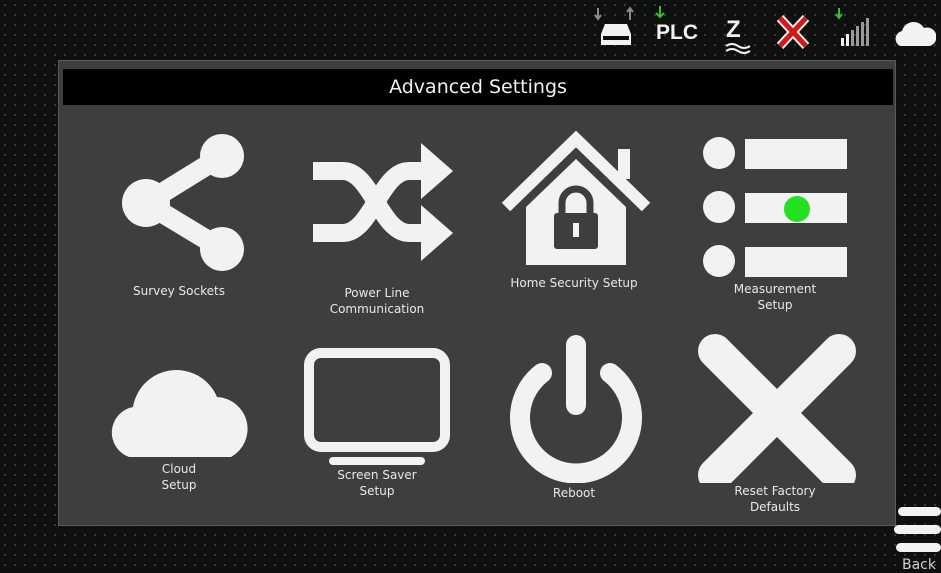  Describe the element at coordinates (179, 291) in the screenshot. I see `tile-label: Survey Sockets` at that location.